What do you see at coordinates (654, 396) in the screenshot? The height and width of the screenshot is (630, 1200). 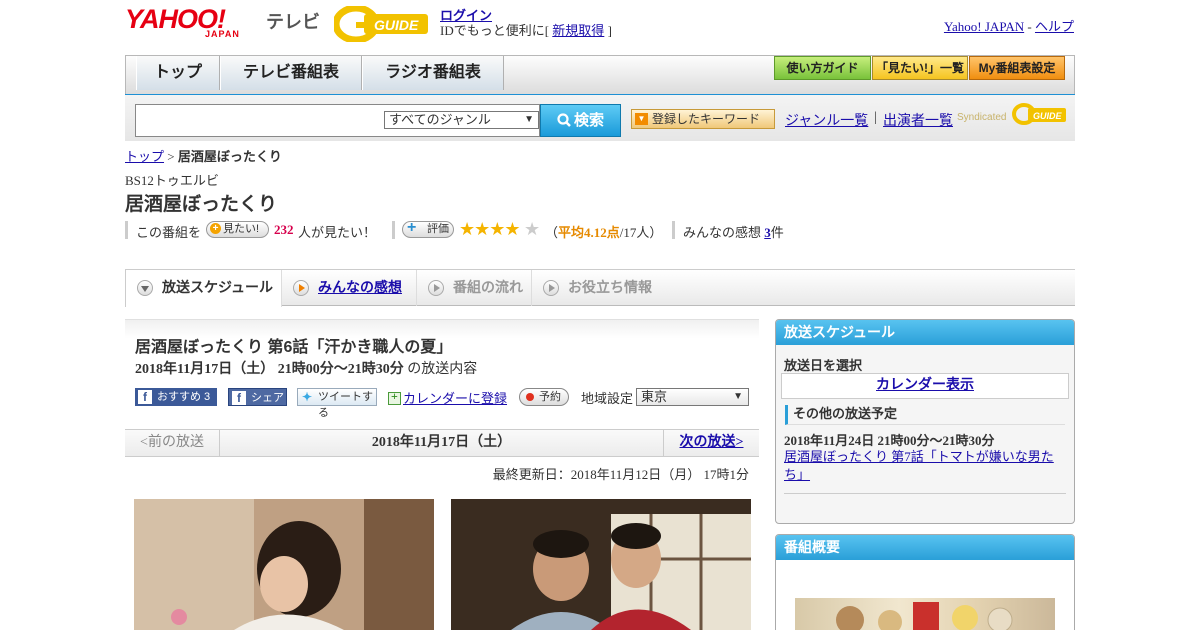 I see `region-select-value: 東京` at bounding box center [654, 396].